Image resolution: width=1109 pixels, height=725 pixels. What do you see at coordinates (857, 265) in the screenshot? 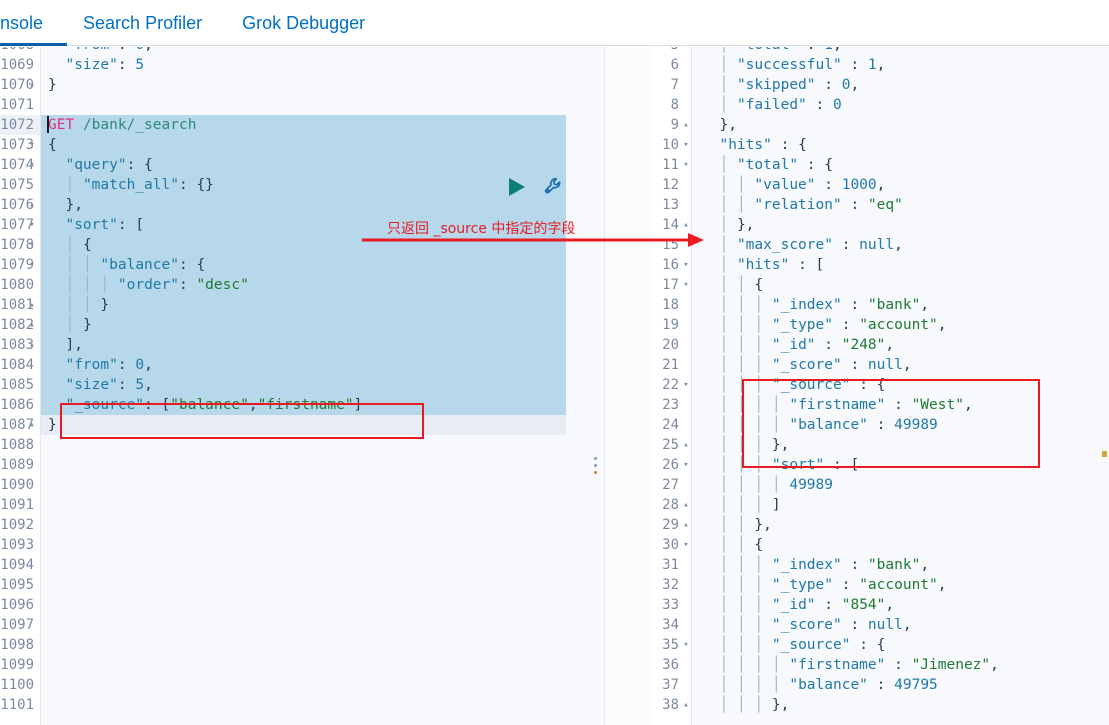
I see `code-line: 16 ▾ │ "hits" : [` at bounding box center [857, 265].